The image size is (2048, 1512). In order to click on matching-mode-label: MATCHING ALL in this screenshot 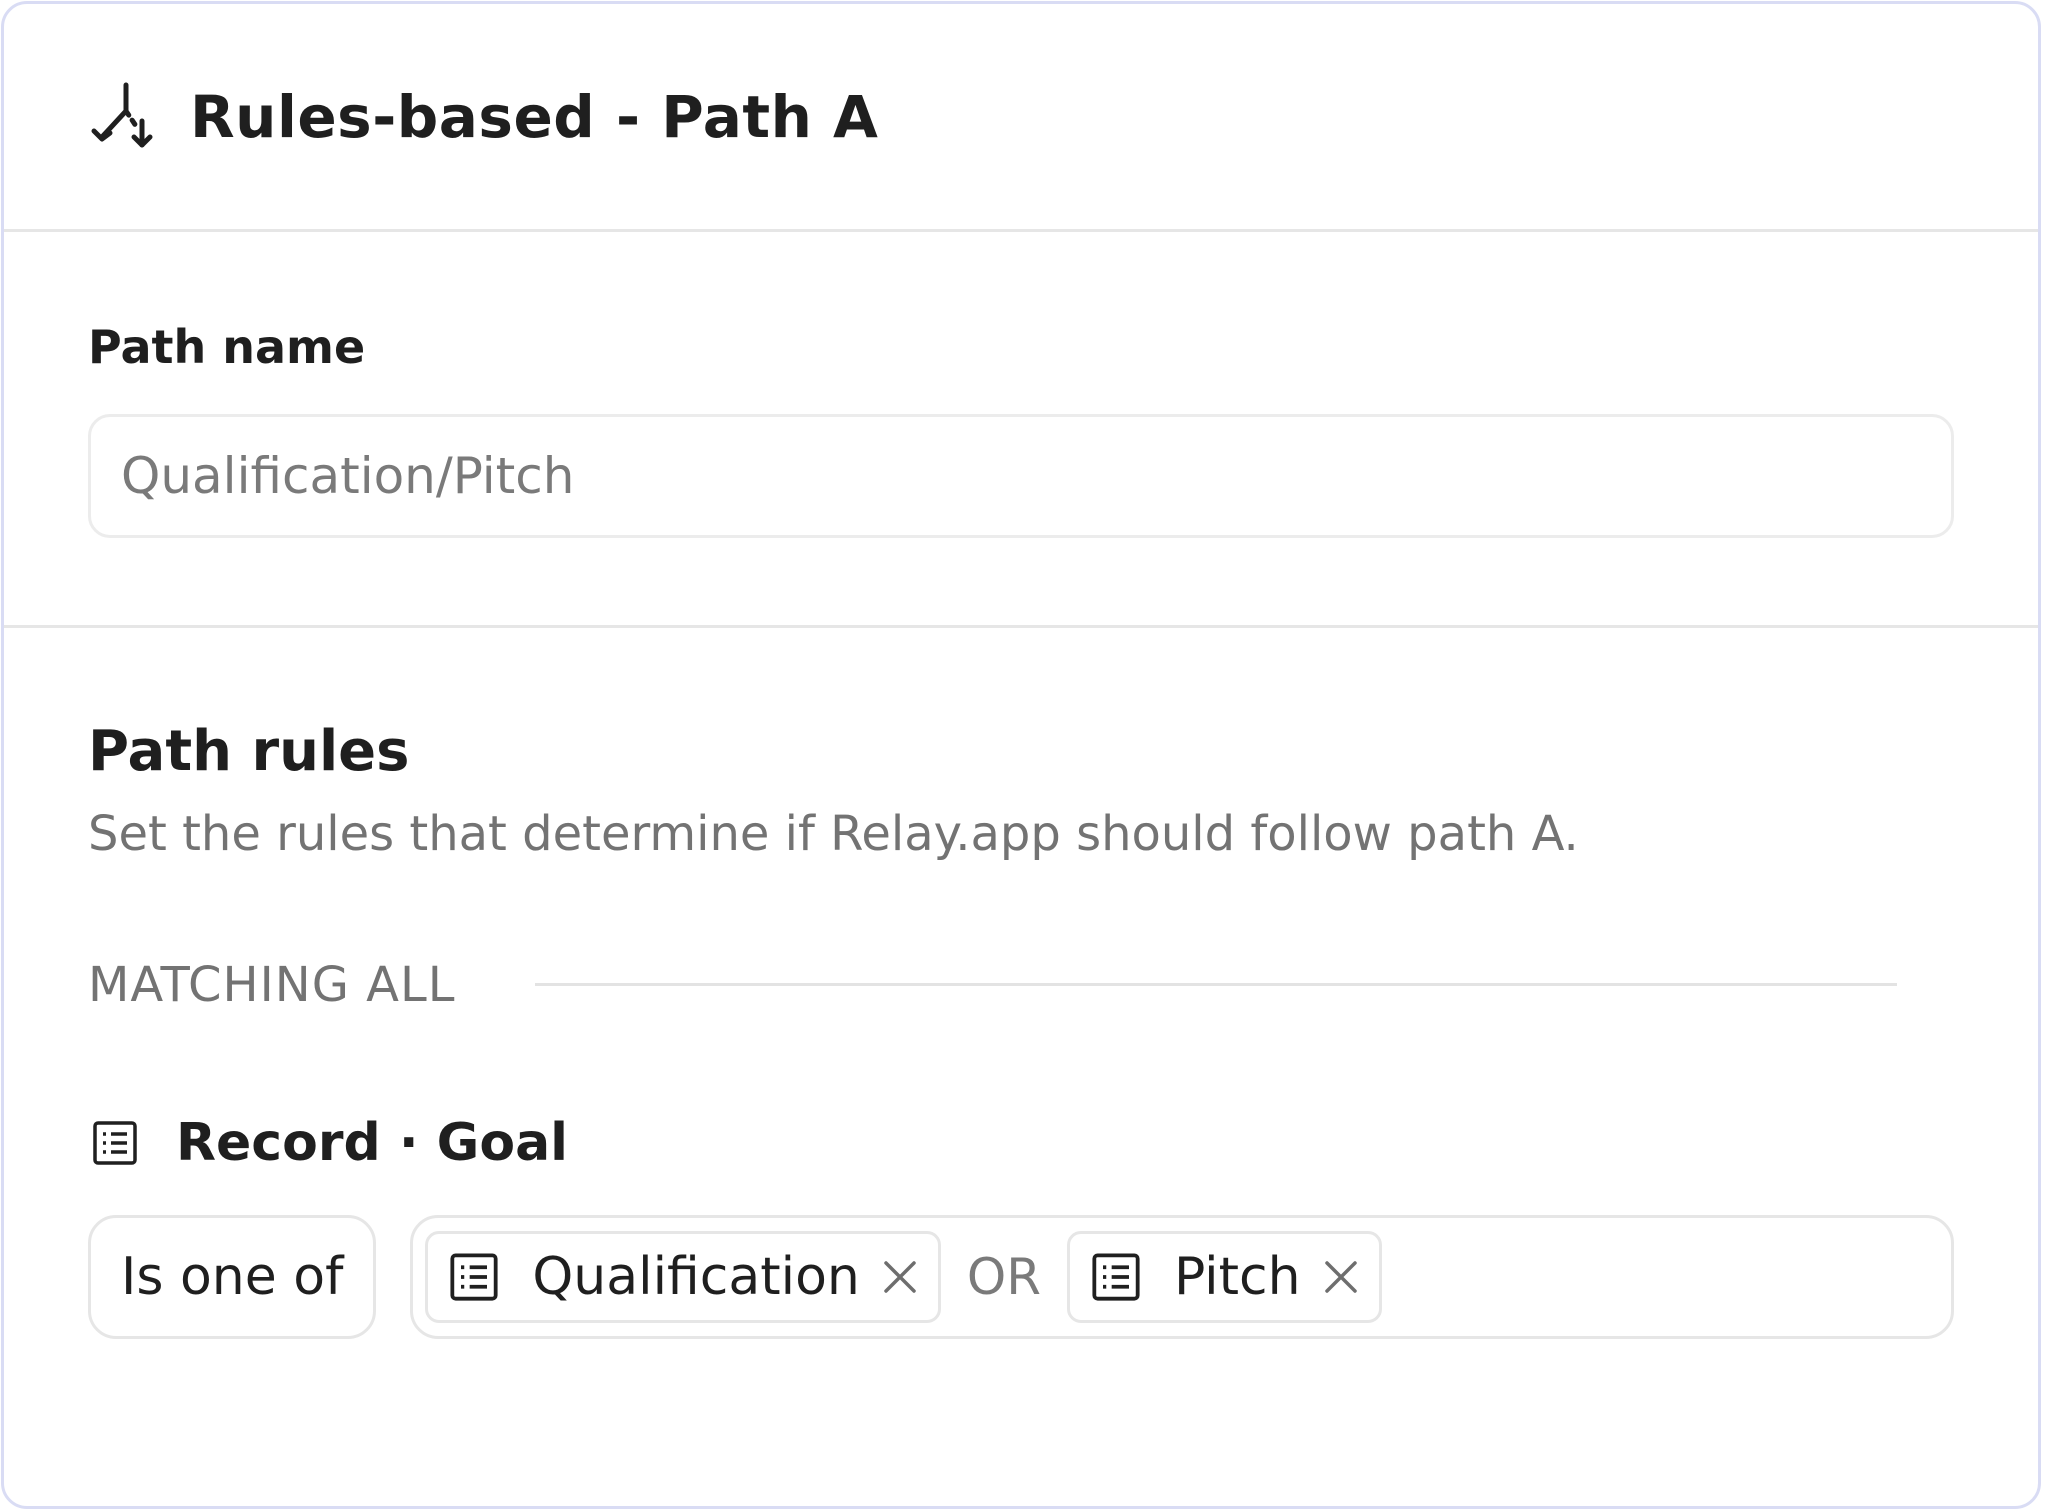, I will do `click(271, 985)`.